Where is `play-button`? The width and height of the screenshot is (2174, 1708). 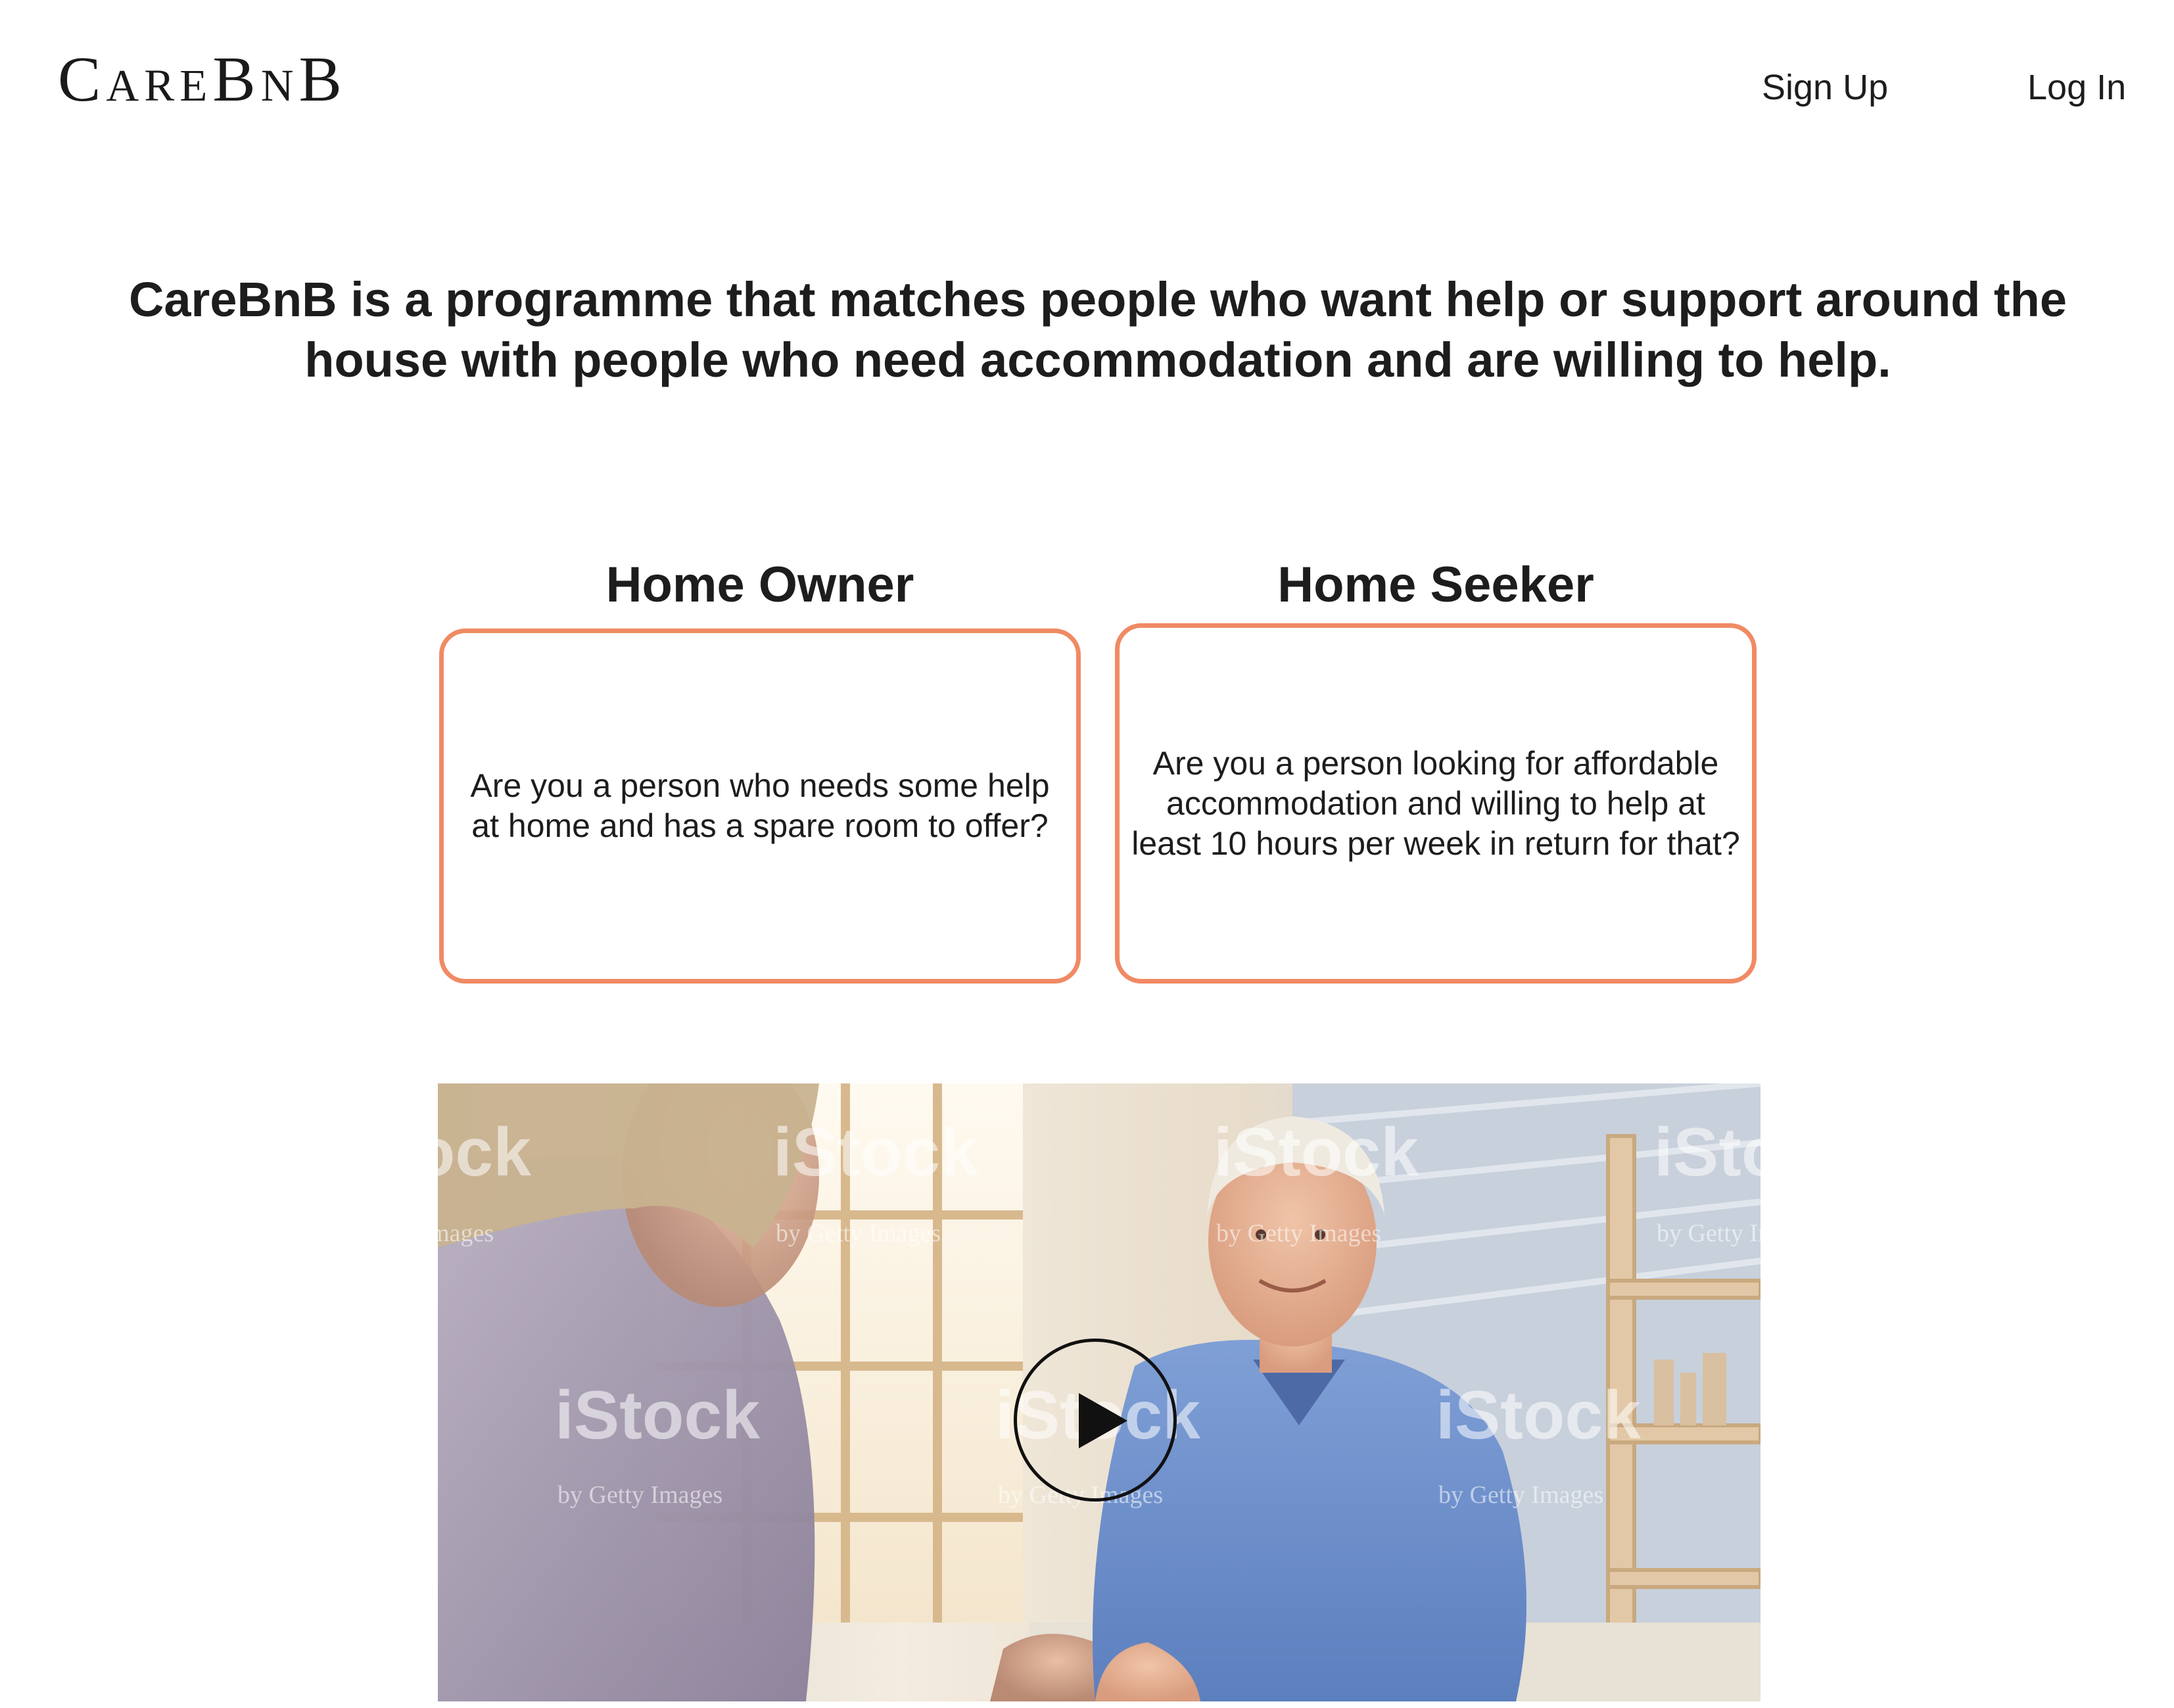 play-button is located at coordinates (1095, 1420).